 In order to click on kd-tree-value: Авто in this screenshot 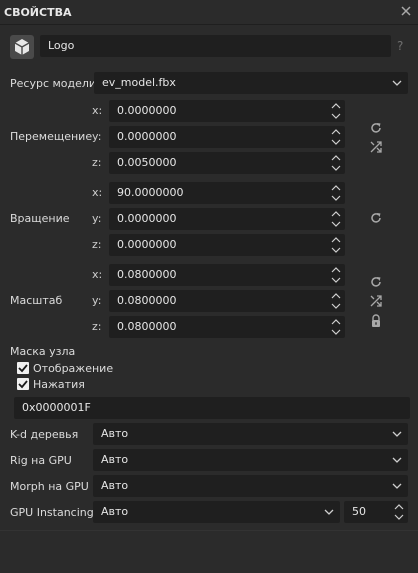, I will do `click(115, 433)`.